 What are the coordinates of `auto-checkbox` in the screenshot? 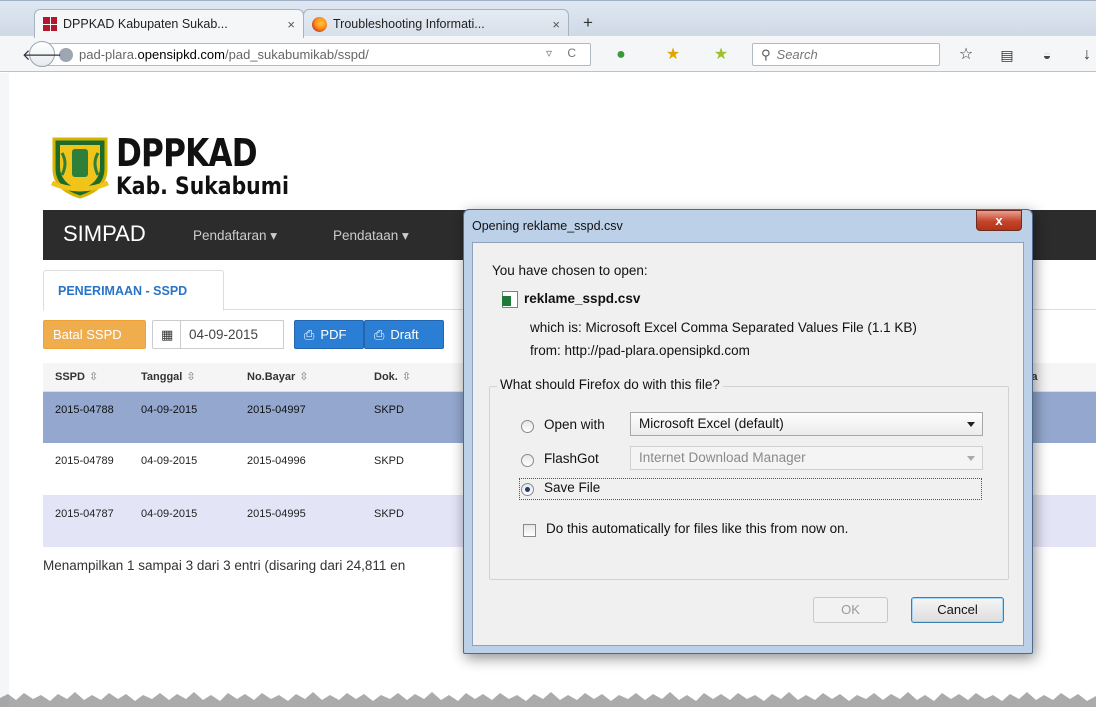 It's located at (529, 530).